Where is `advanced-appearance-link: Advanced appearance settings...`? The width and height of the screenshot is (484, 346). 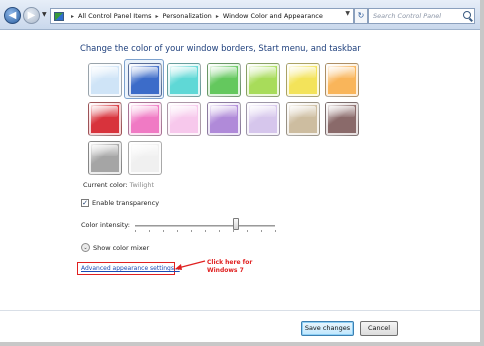 advanced-appearance-link: Advanced appearance settings... is located at coordinates (130, 268).